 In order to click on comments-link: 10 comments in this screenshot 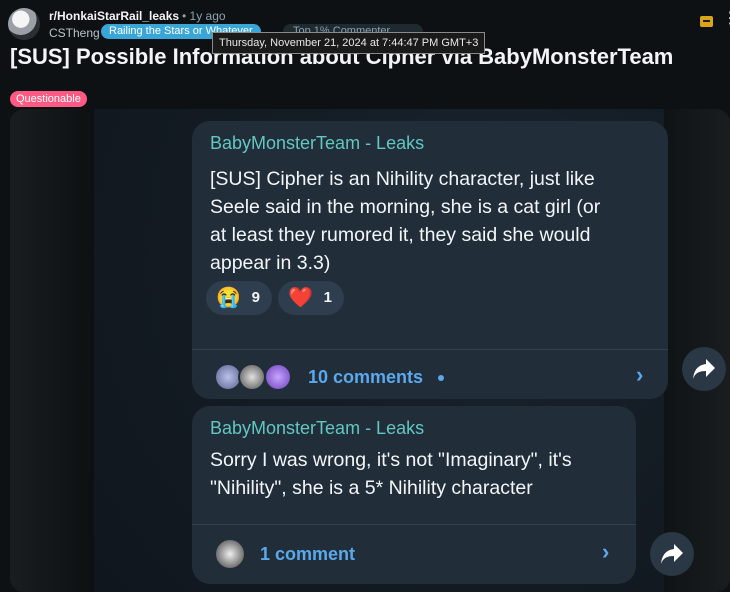, I will do `click(366, 377)`.